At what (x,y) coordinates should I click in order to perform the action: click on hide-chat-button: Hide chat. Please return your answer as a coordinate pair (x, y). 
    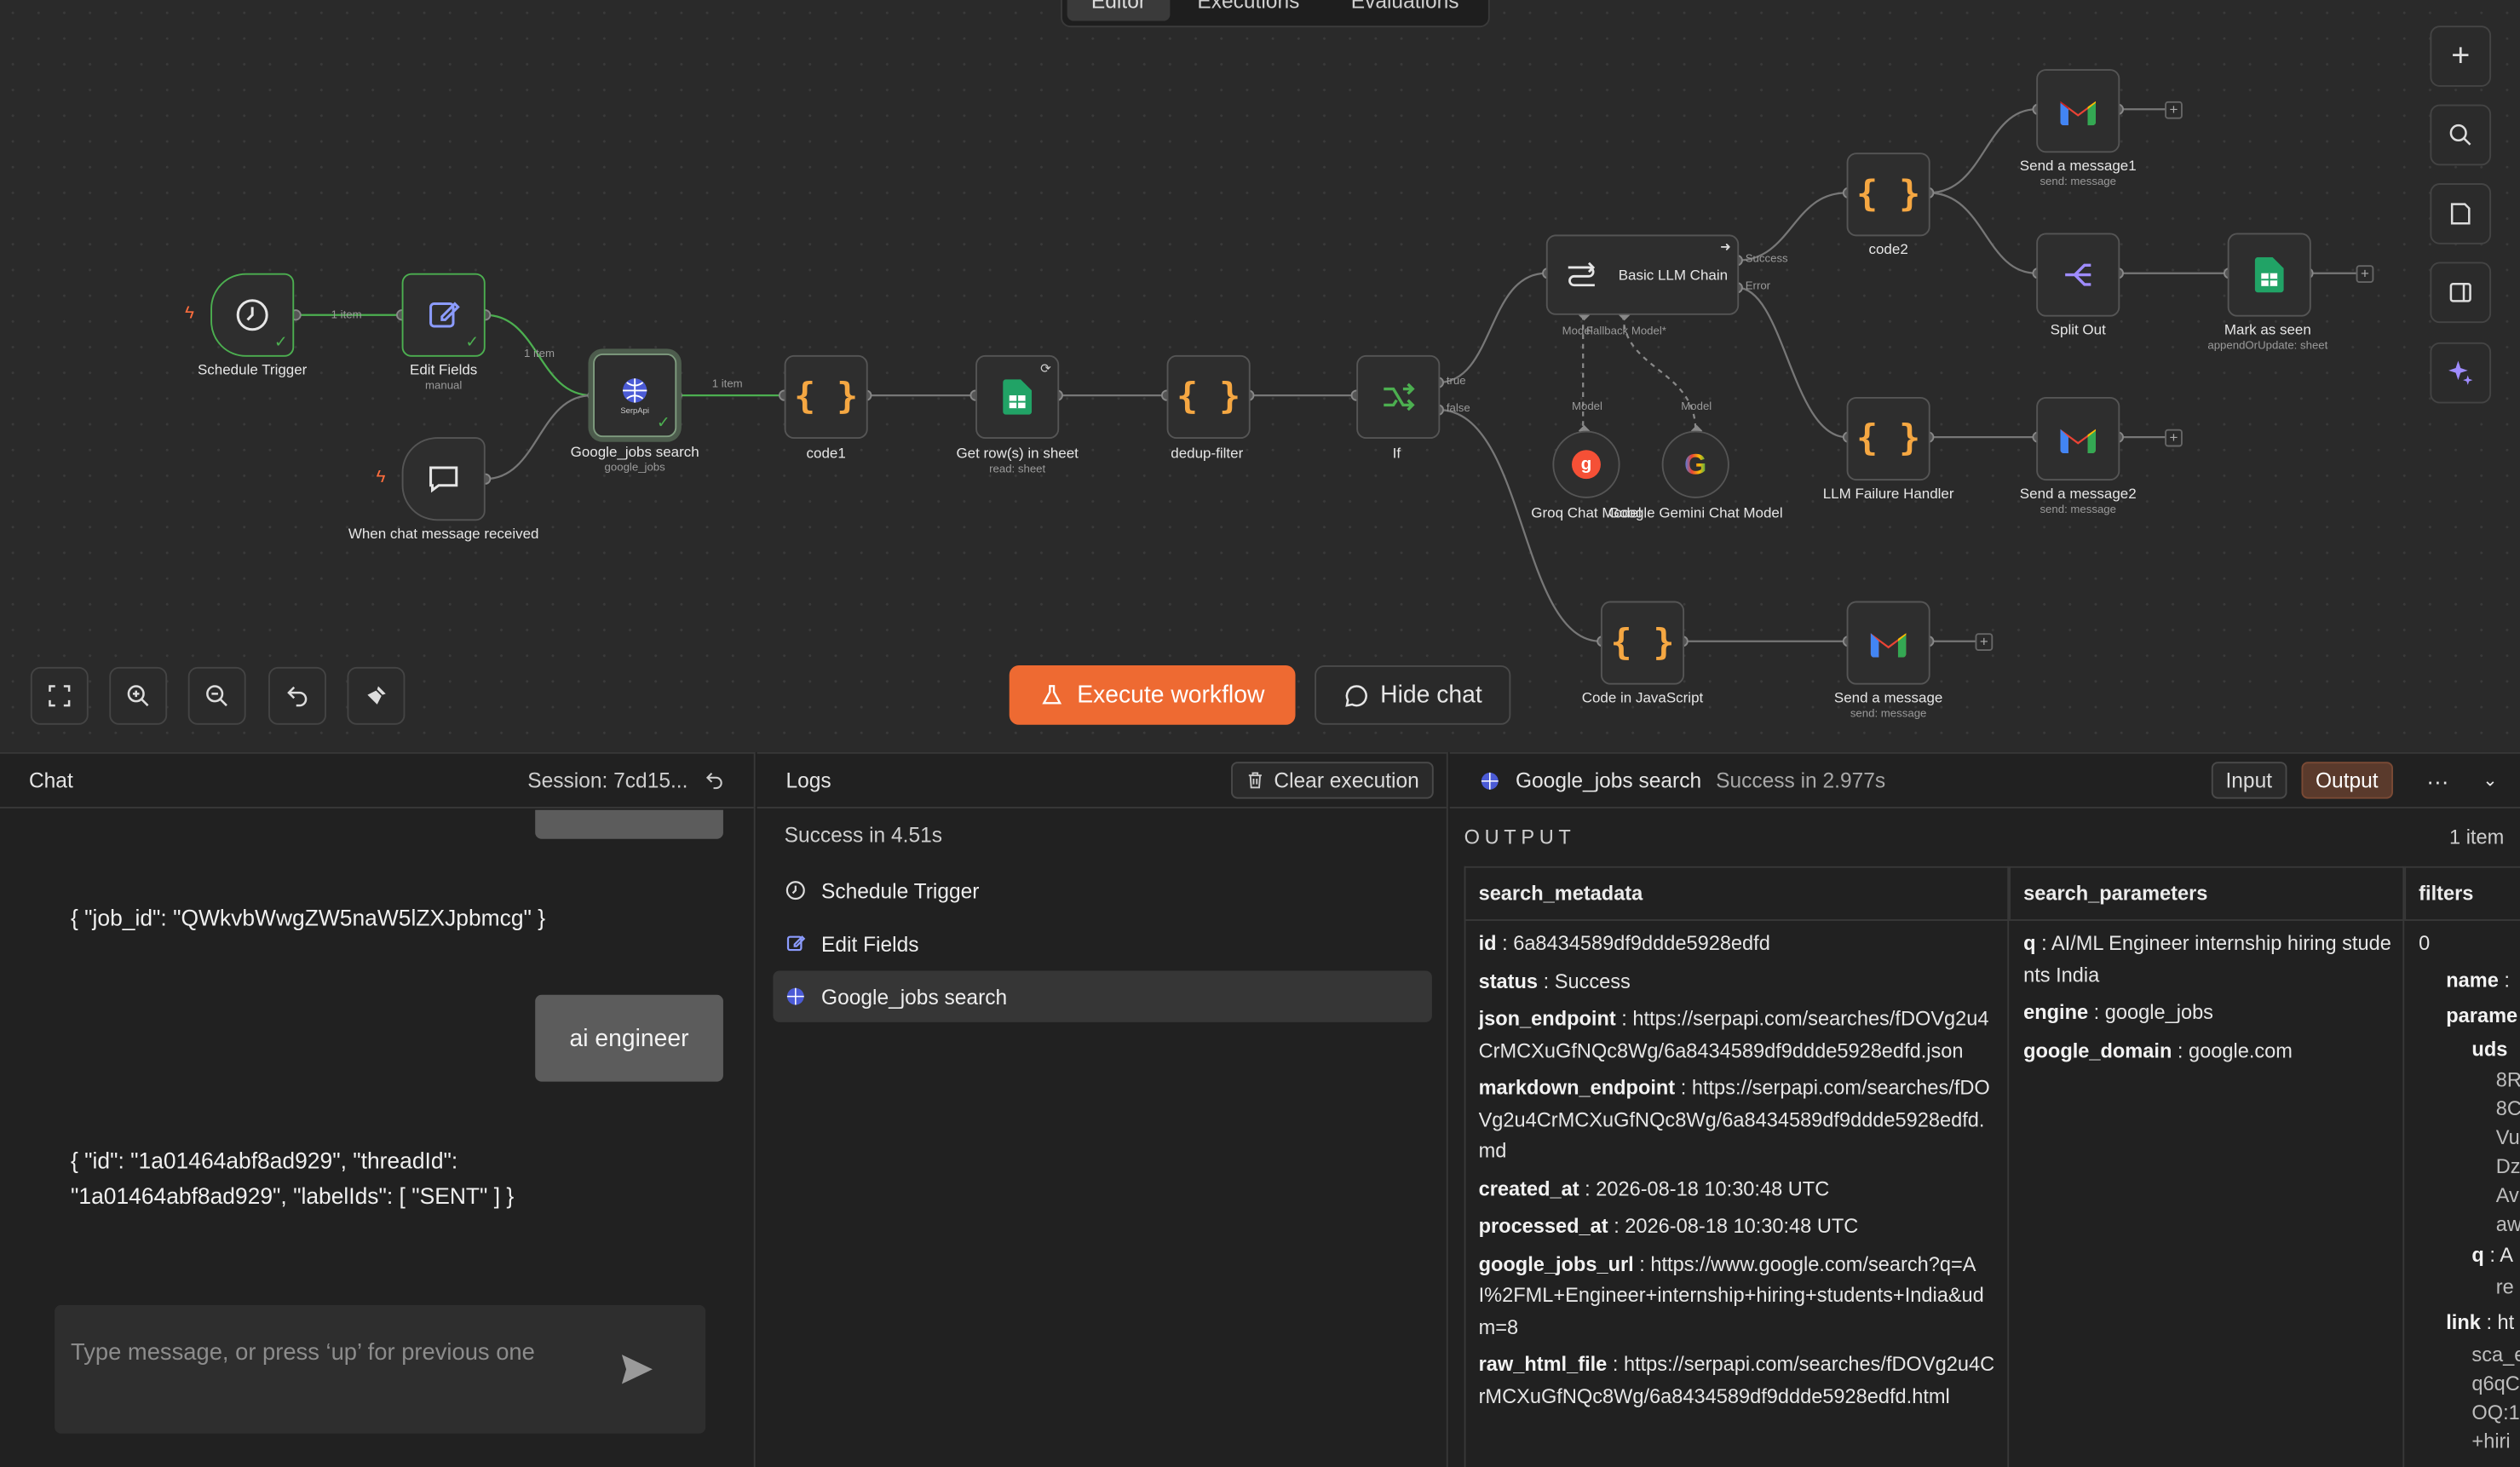
    Looking at the image, I should click on (1413, 695).